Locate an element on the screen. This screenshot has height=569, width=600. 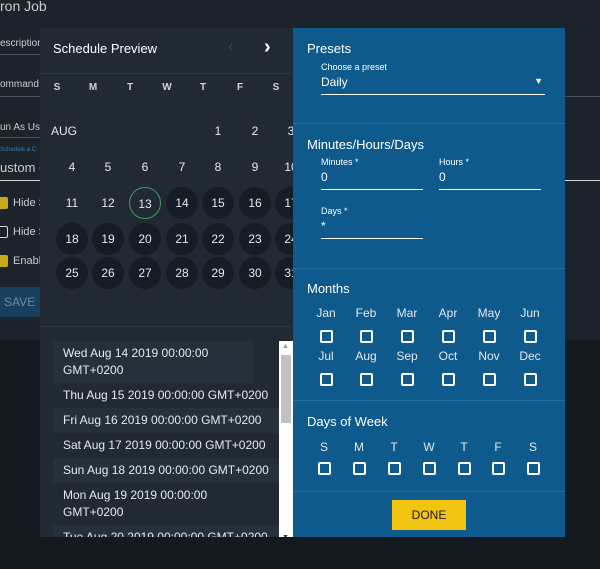
calendar-day: 15 is located at coordinates (218, 203).